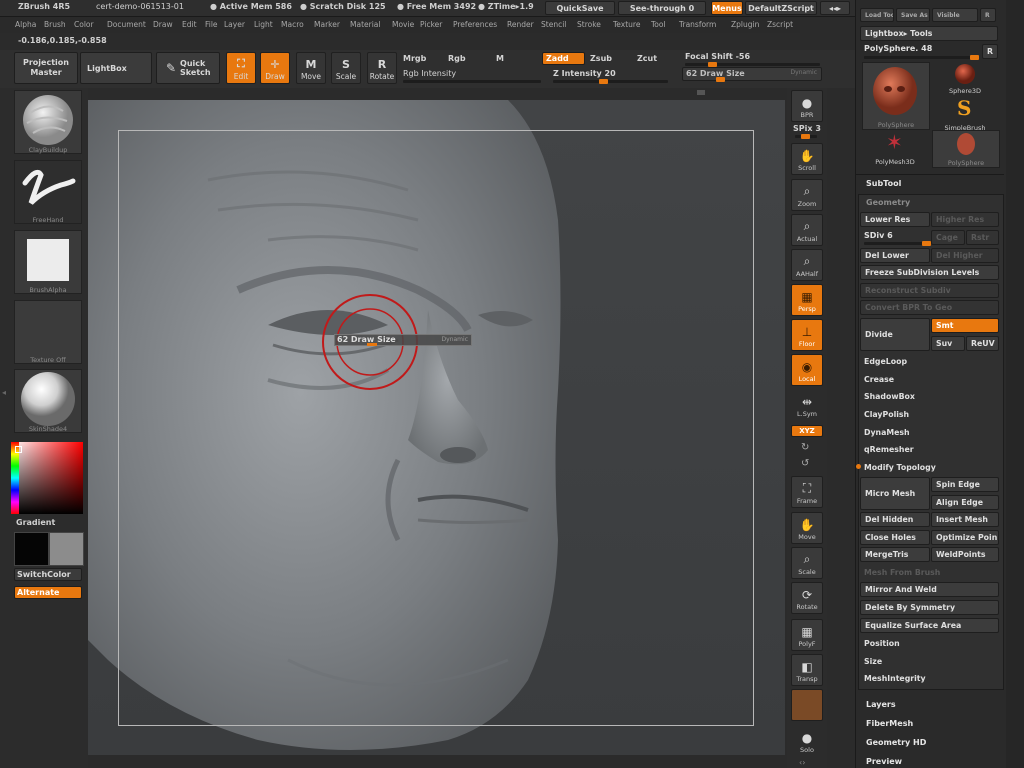 Image resolution: width=1024 pixels, height=768 pixels. Describe the element at coordinates (18, 449) in the screenshot. I see `hue-marker` at that location.